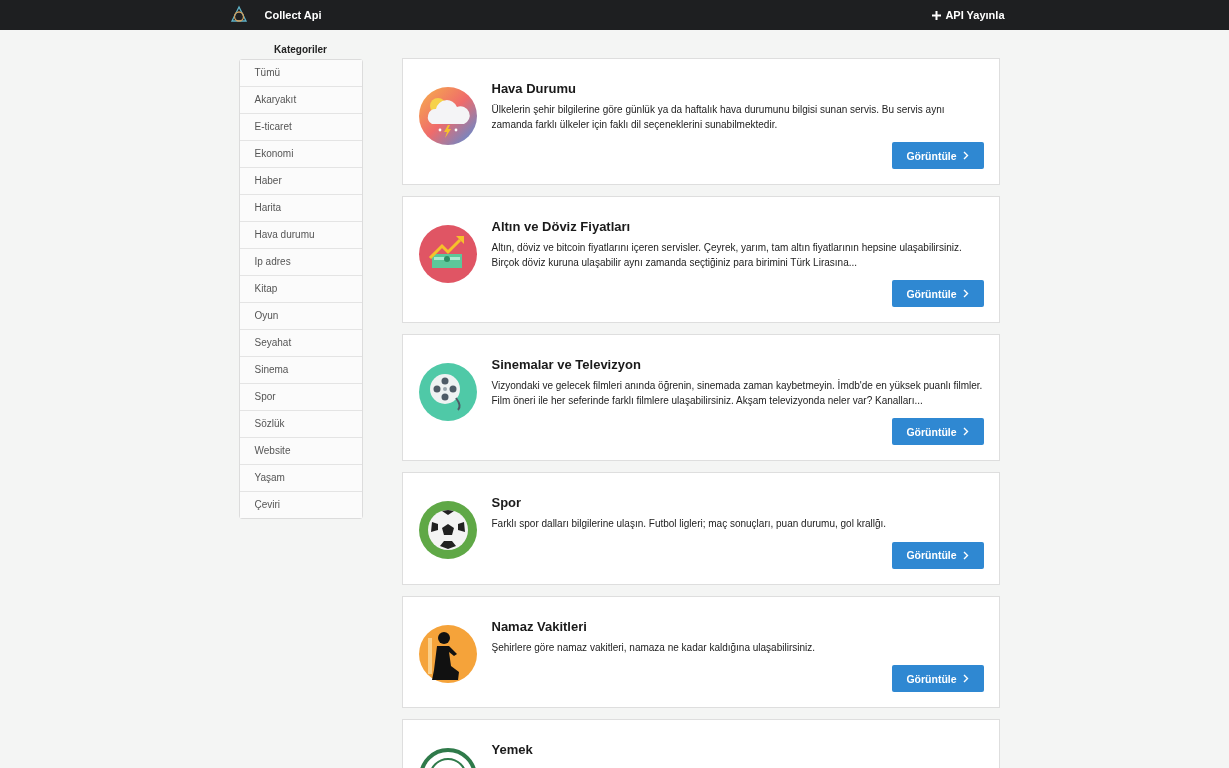  I want to click on category-item: Sözlük, so click(300, 423).